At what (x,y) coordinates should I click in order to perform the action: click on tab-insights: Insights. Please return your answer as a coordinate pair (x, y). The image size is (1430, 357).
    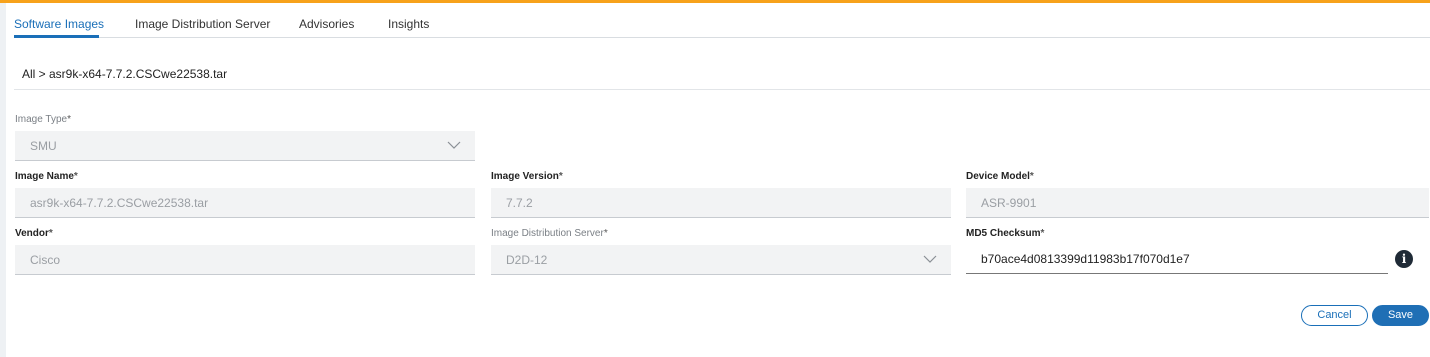
    Looking at the image, I should click on (408, 24).